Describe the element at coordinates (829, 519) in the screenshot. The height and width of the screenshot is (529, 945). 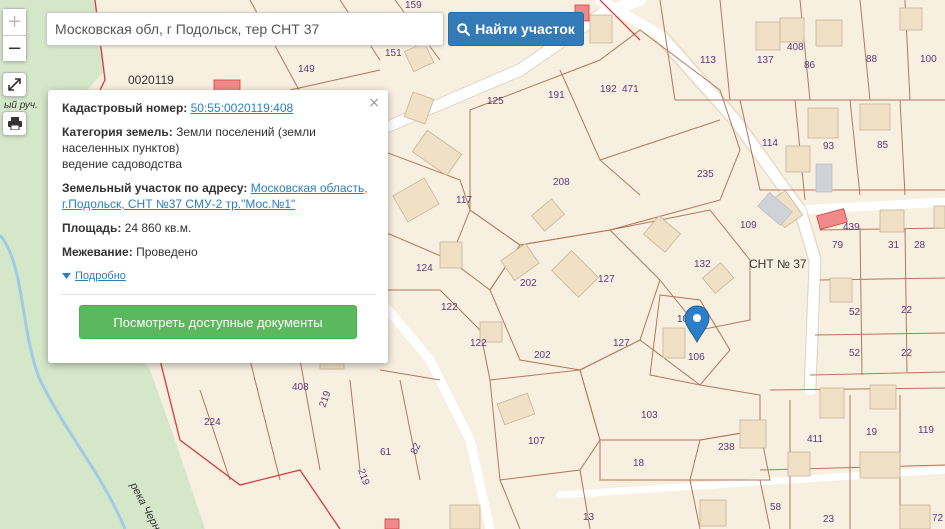
I see `plot-number-label: 23` at that location.